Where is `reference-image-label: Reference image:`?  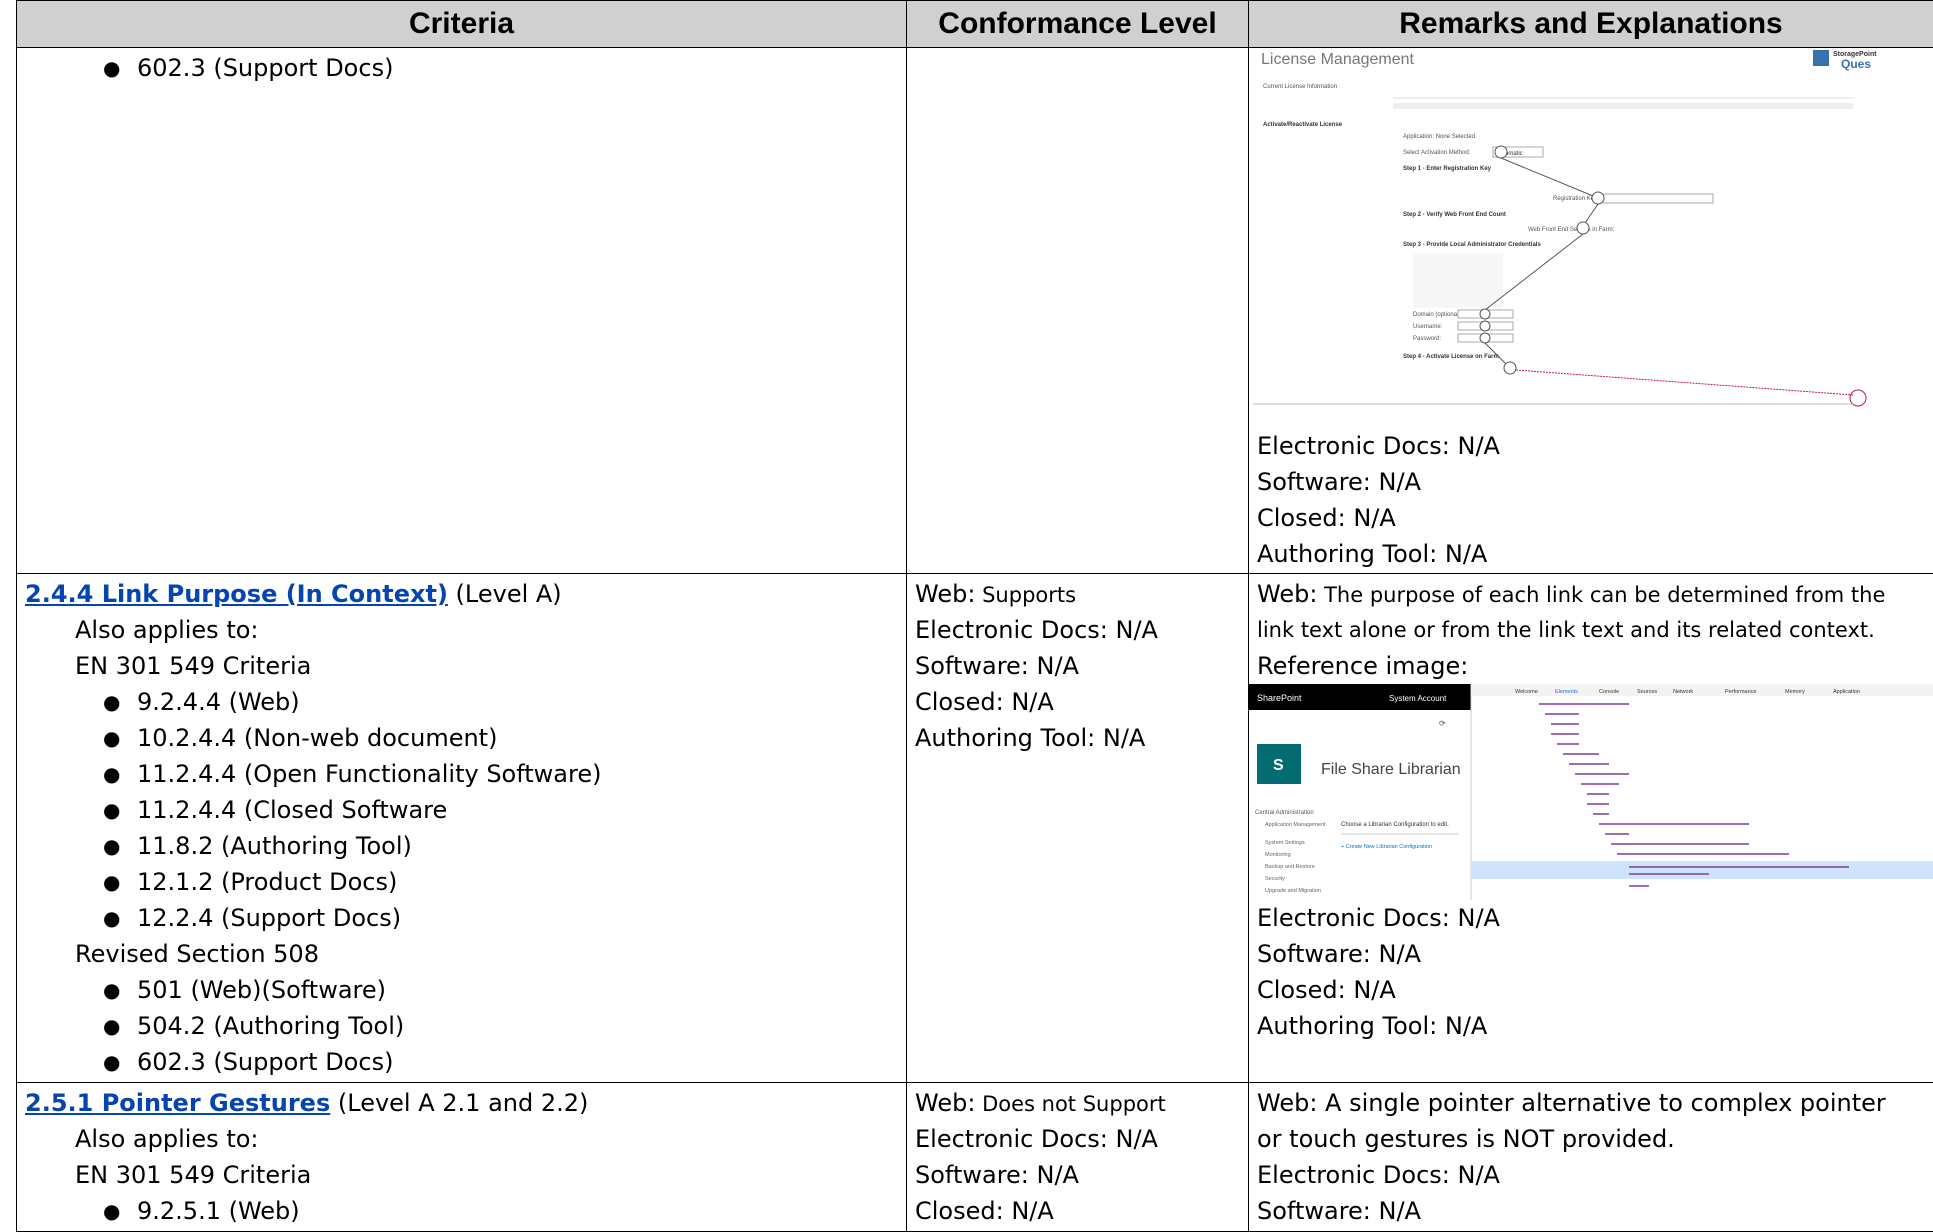
reference-image-label: Reference image: is located at coordinates (1591, 666).